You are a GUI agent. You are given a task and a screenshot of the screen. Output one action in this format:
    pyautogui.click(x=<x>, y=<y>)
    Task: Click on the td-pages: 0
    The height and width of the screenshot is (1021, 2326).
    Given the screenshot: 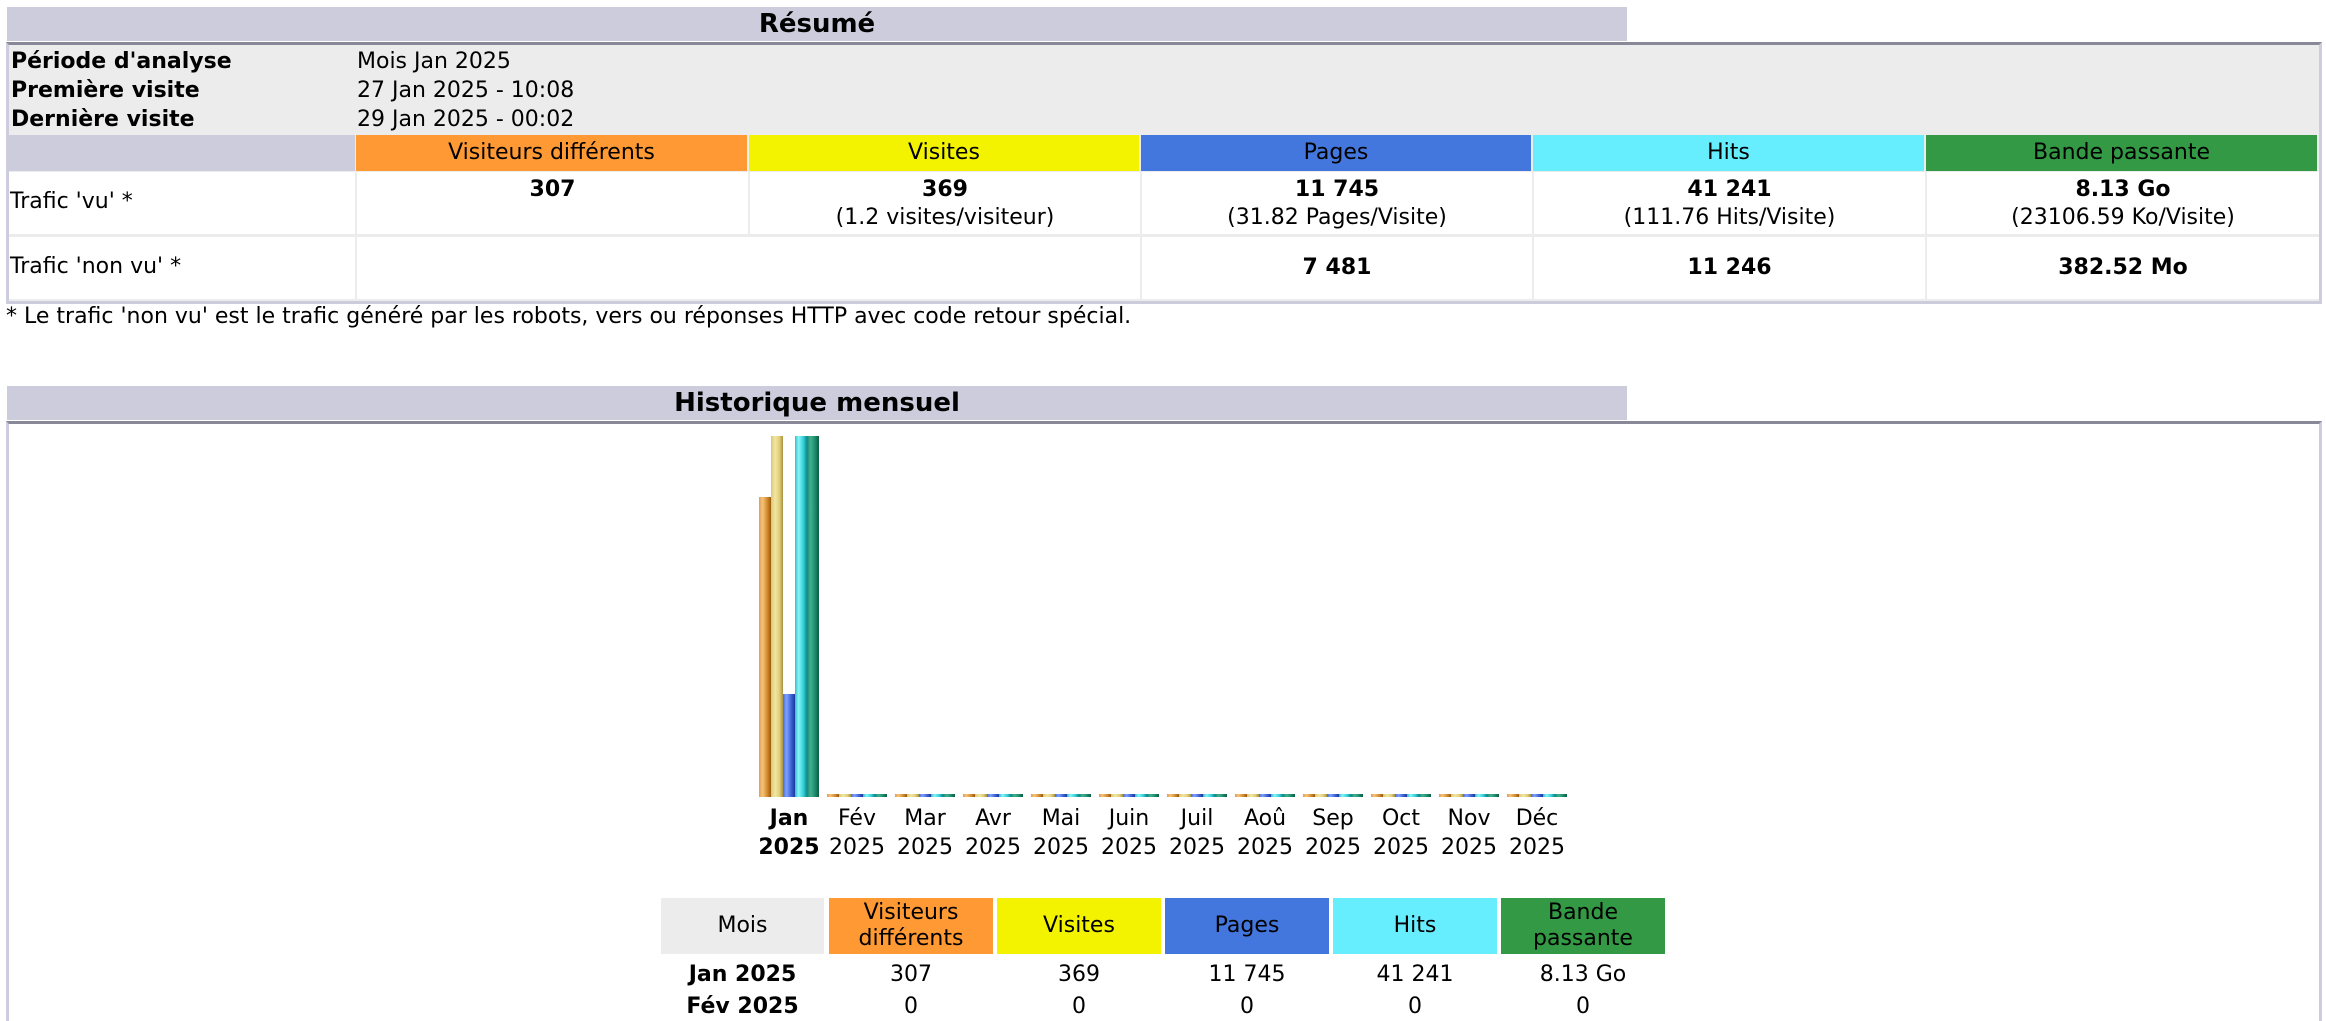 What is the action you would take?
    pyautogui.click(x=1247, y=1006)
    